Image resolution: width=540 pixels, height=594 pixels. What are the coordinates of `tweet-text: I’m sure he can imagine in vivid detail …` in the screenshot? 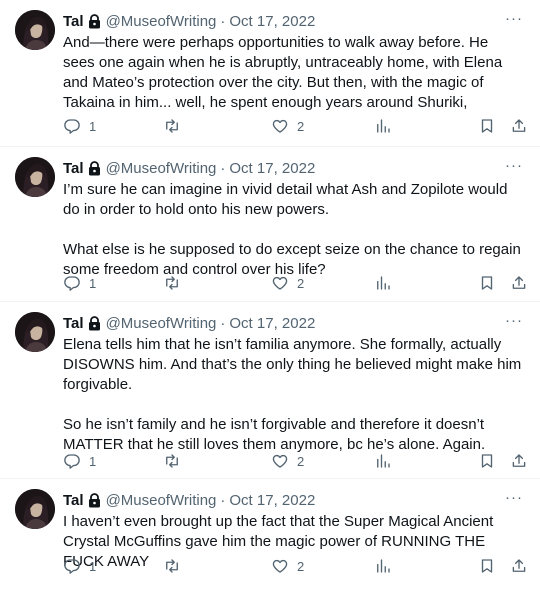 It's located at (293, 230).